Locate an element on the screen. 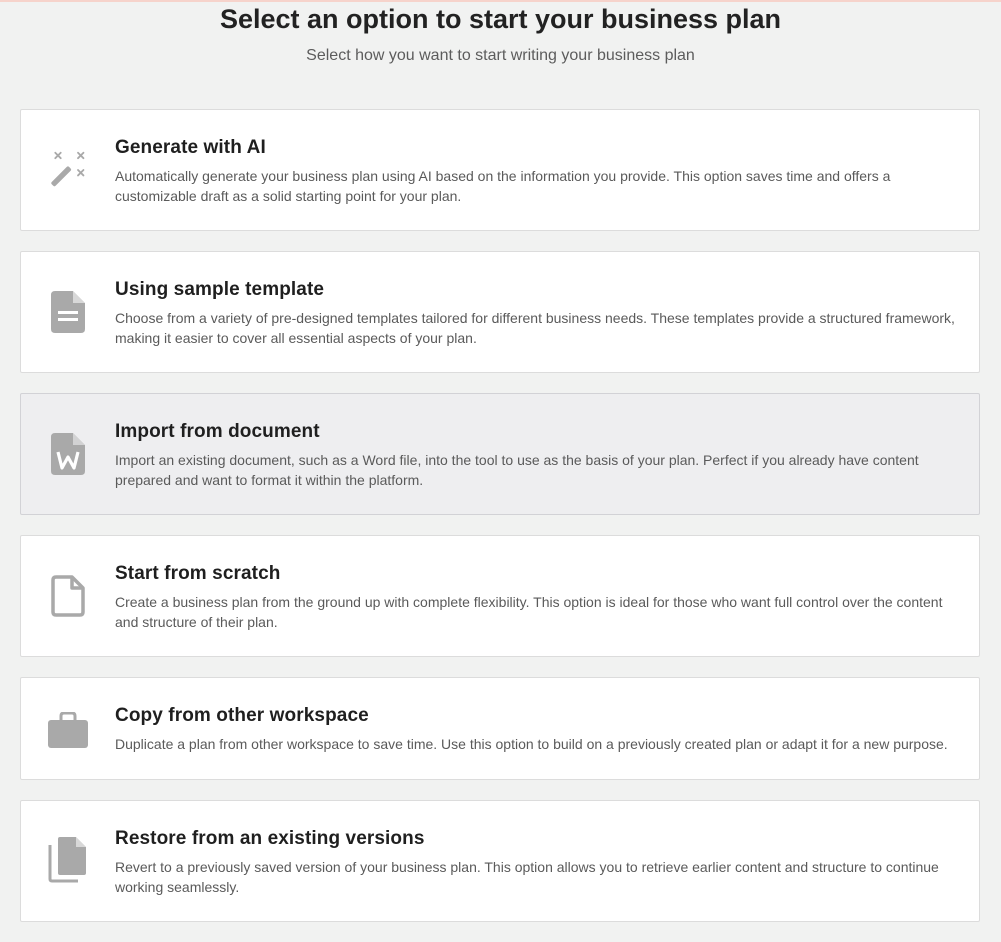  magic-wand-icon is located at coordinates (68, 170).